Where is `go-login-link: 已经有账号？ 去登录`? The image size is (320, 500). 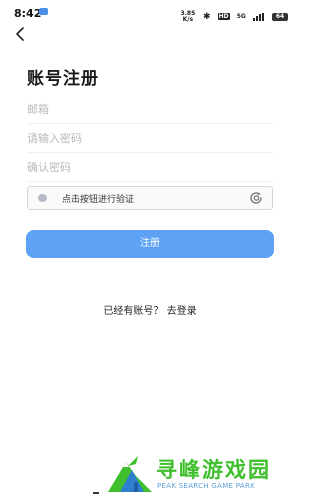
go-login-link: 已经有账号？ 去登录 is located at coordinates (150, 309).